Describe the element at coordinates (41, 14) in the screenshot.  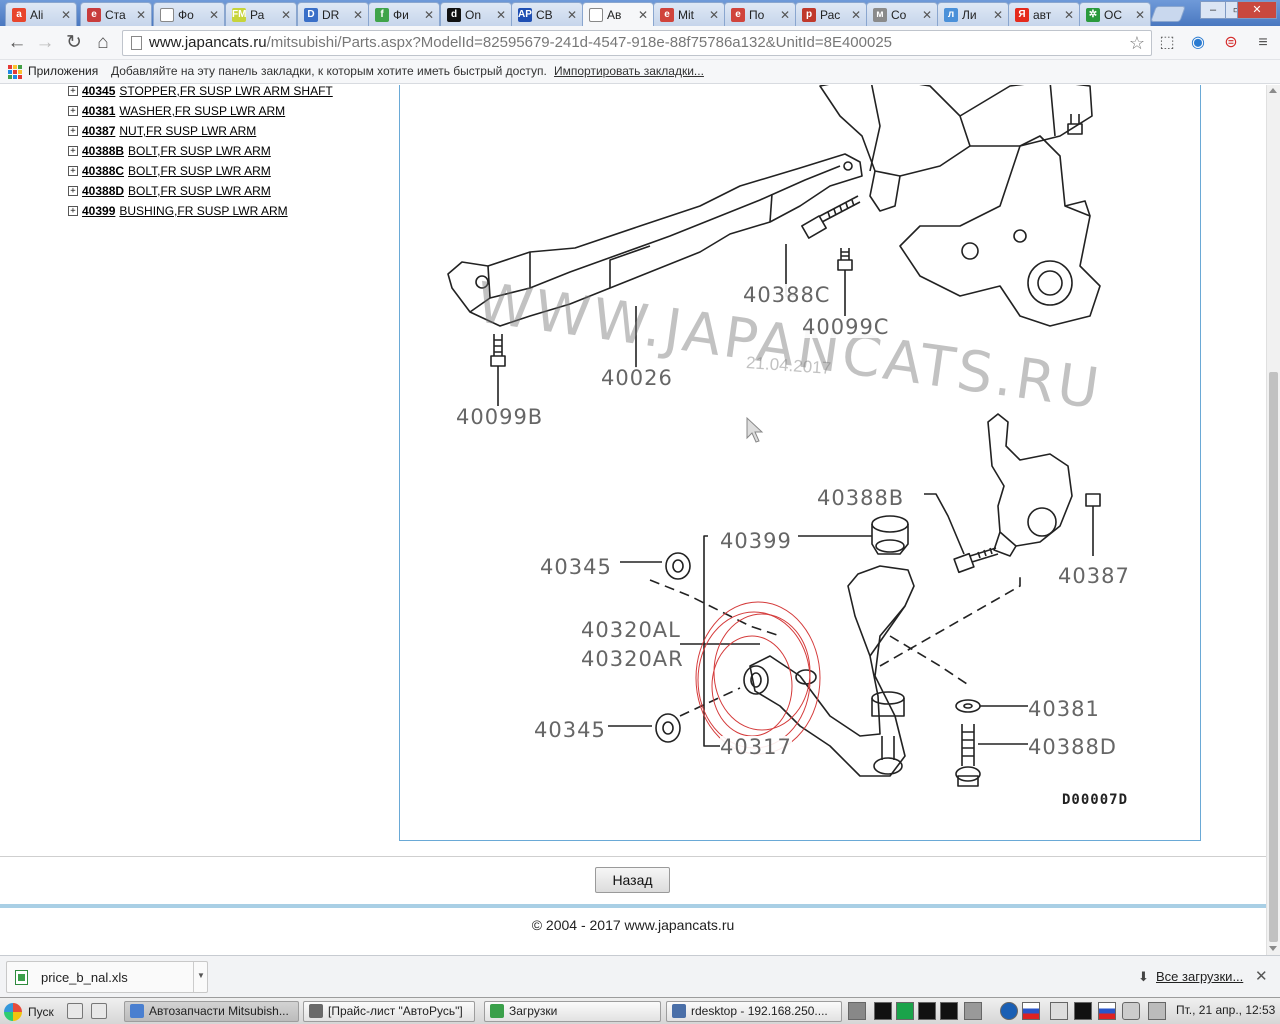
I see `browser-tab: a Ali ✕` at that location.